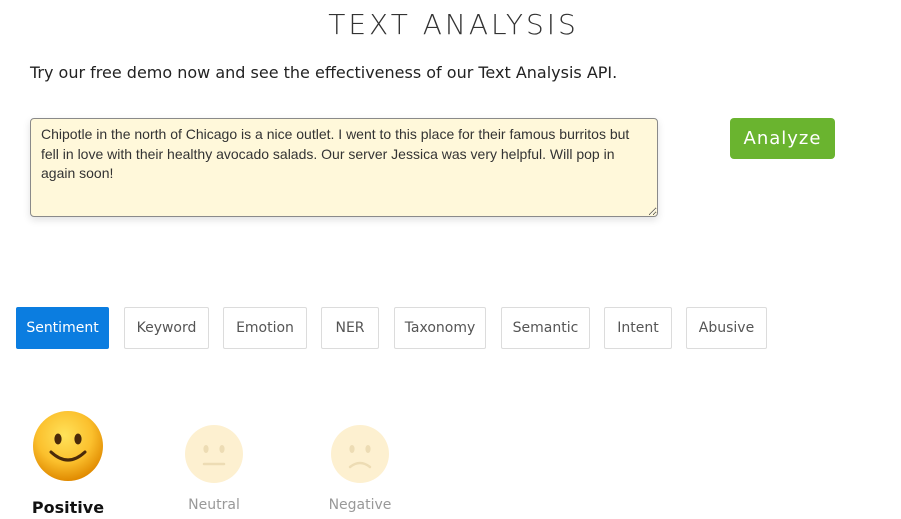 Image resolution: width=901 pixels, height=519 pixels. What do you see at coordinates (166, 328) in the screenshot?
I see `tab-keyword: Keyword` at bounding box center [166, 328].